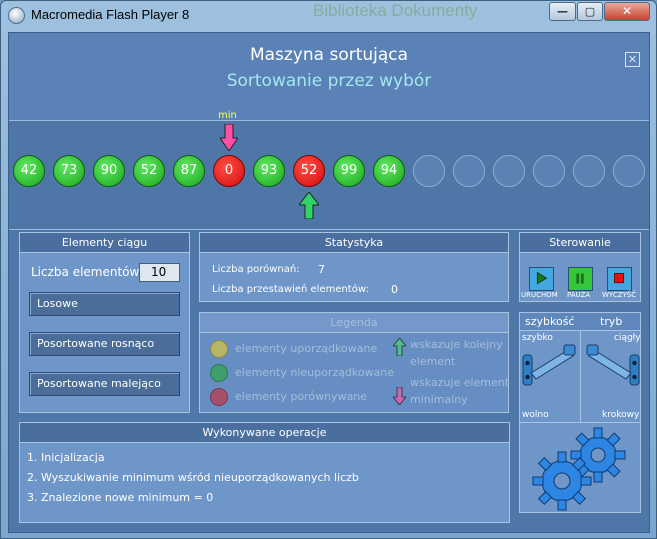 The image size is (657, 539). What do you see at coordinates (229, 171) in the screenshot?
I see `number-ball: 0` at bounding box center [229, 171].